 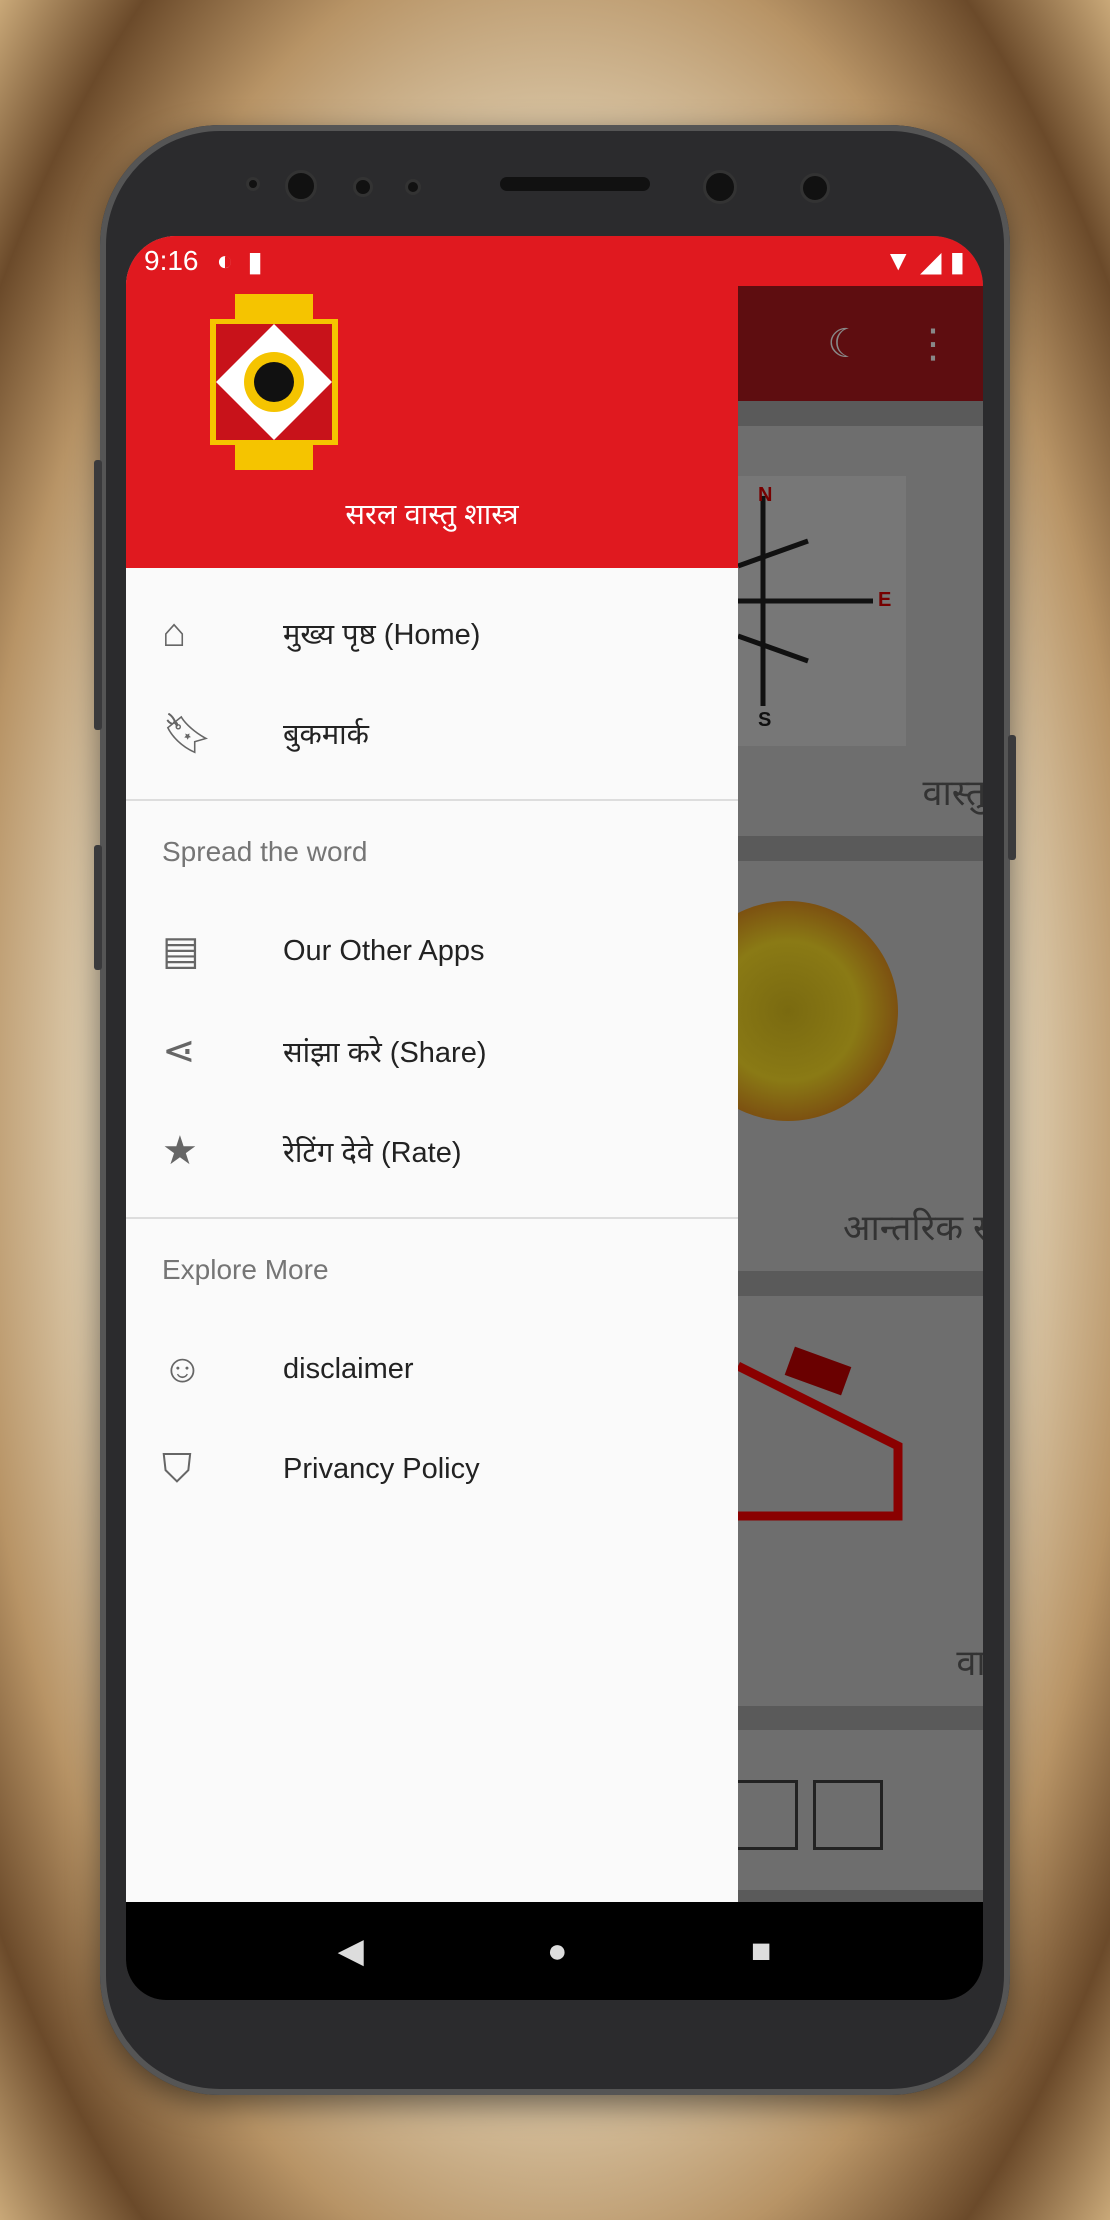 What do you see at coordinates (432, 733) in the screenshot?
I see `menu-item-bookmarks: 🔖︎ बुकमार्क` at bounding box center [432, 733].